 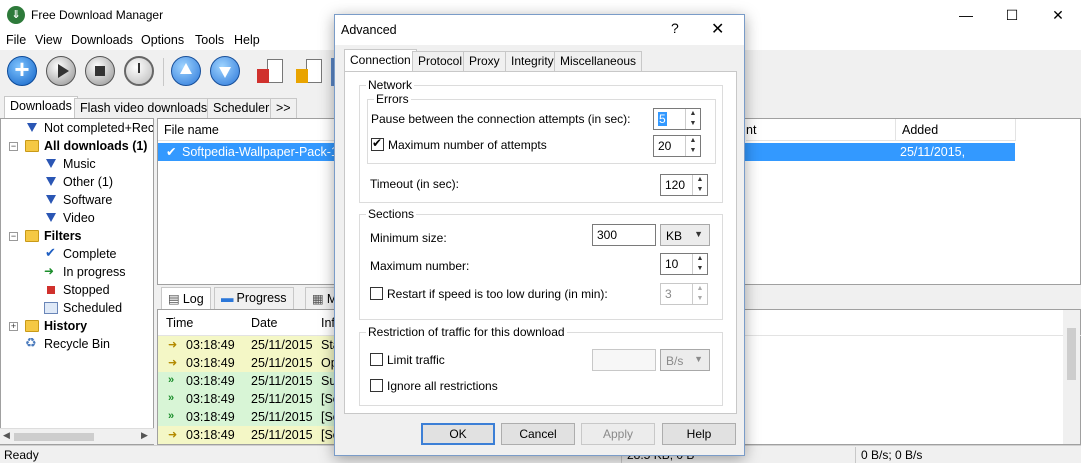 I want to click on min-size-input: 300, so click(x=624, y=235).